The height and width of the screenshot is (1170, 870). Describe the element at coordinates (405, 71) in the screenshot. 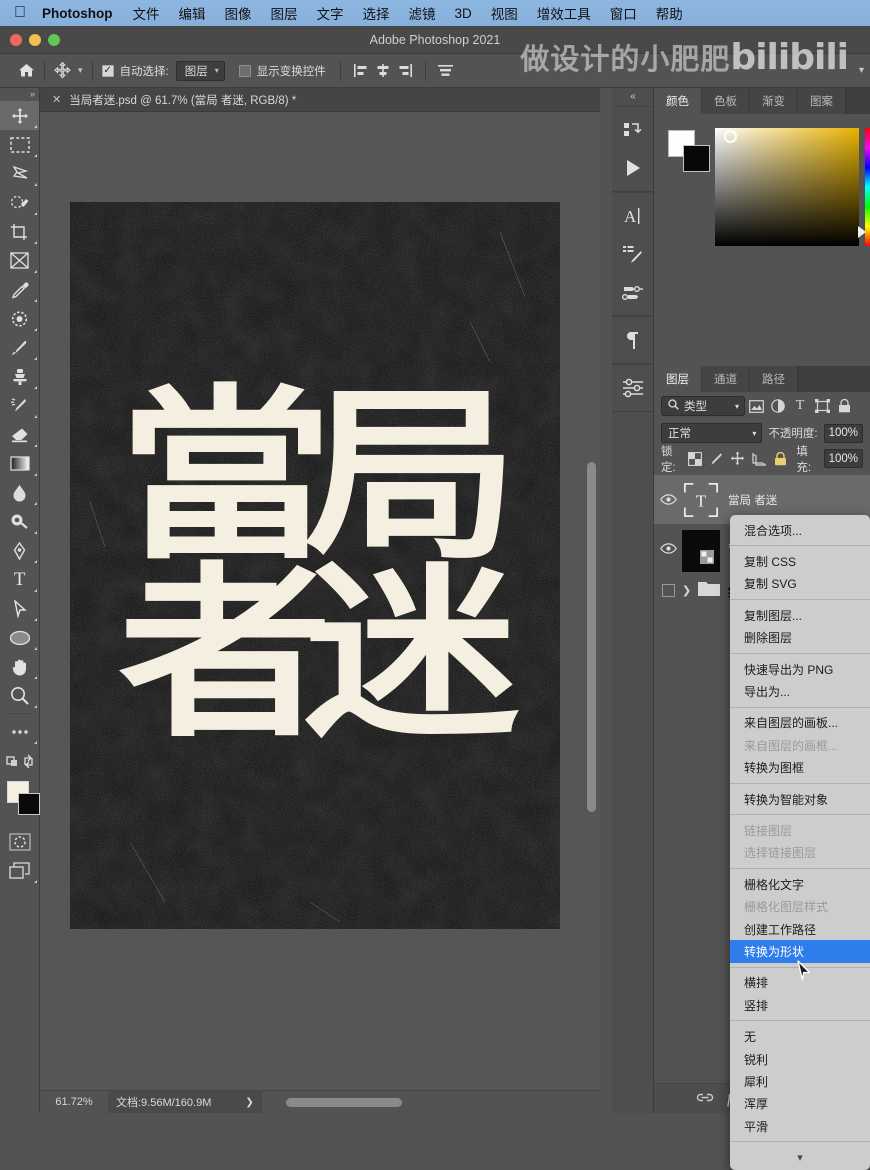

I see `align-right-icon` at that location.